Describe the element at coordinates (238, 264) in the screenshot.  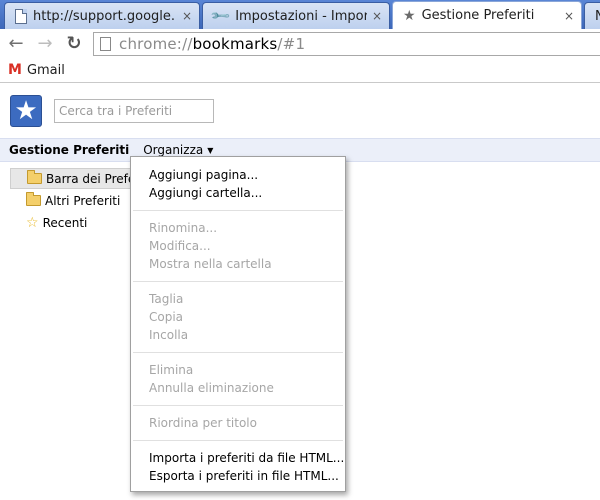
I see `menu-item-mostra-nella-cartella: Mostra nella cartella` at that location.